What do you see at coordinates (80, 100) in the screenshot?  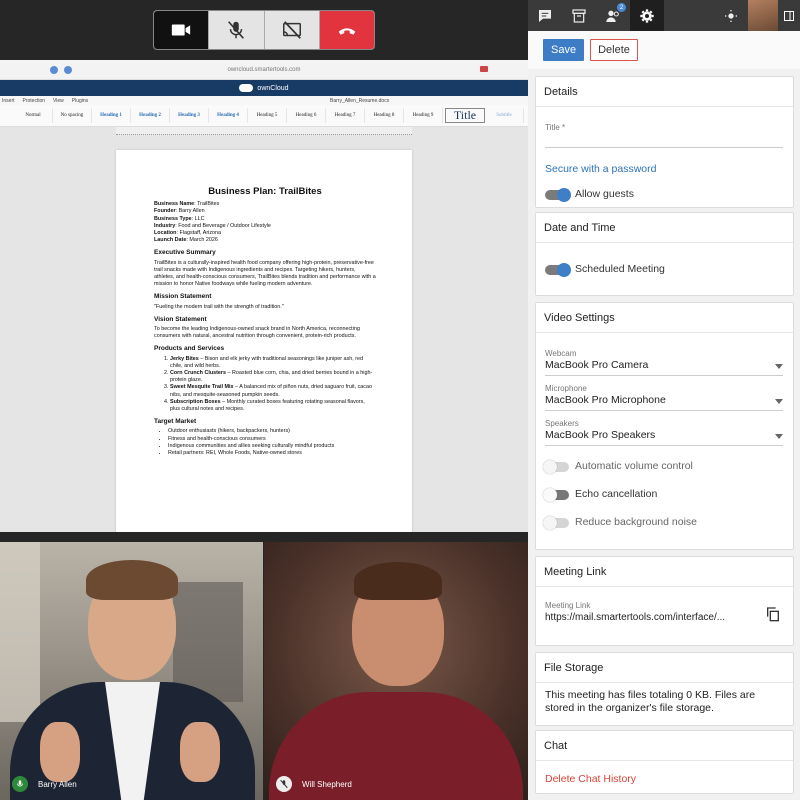 I see `menu-plugins: Plugins` at bounding box center [80, 100].